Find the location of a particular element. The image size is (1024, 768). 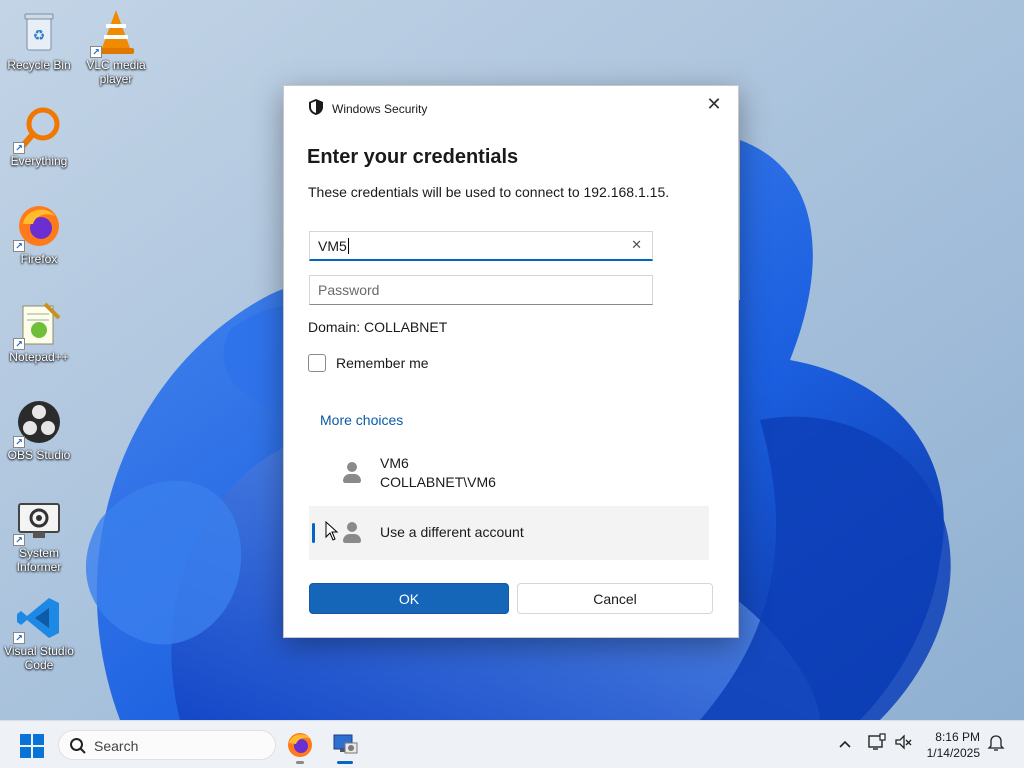

desktop-icon-label: OBS Studio is located at coordinates (39, 455).